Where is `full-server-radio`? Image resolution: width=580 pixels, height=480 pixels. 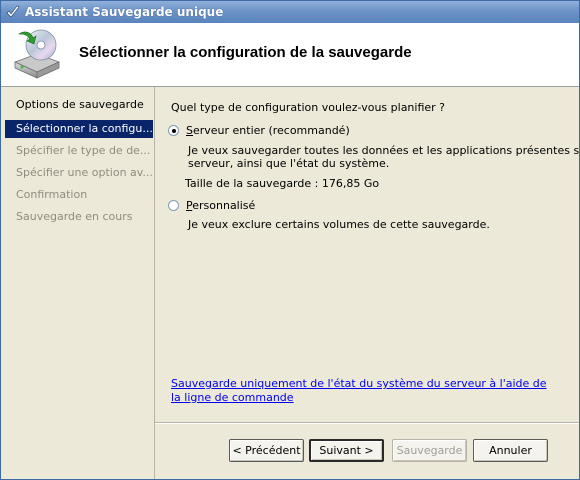 full-server-radio is located at coordinates (173, 130).